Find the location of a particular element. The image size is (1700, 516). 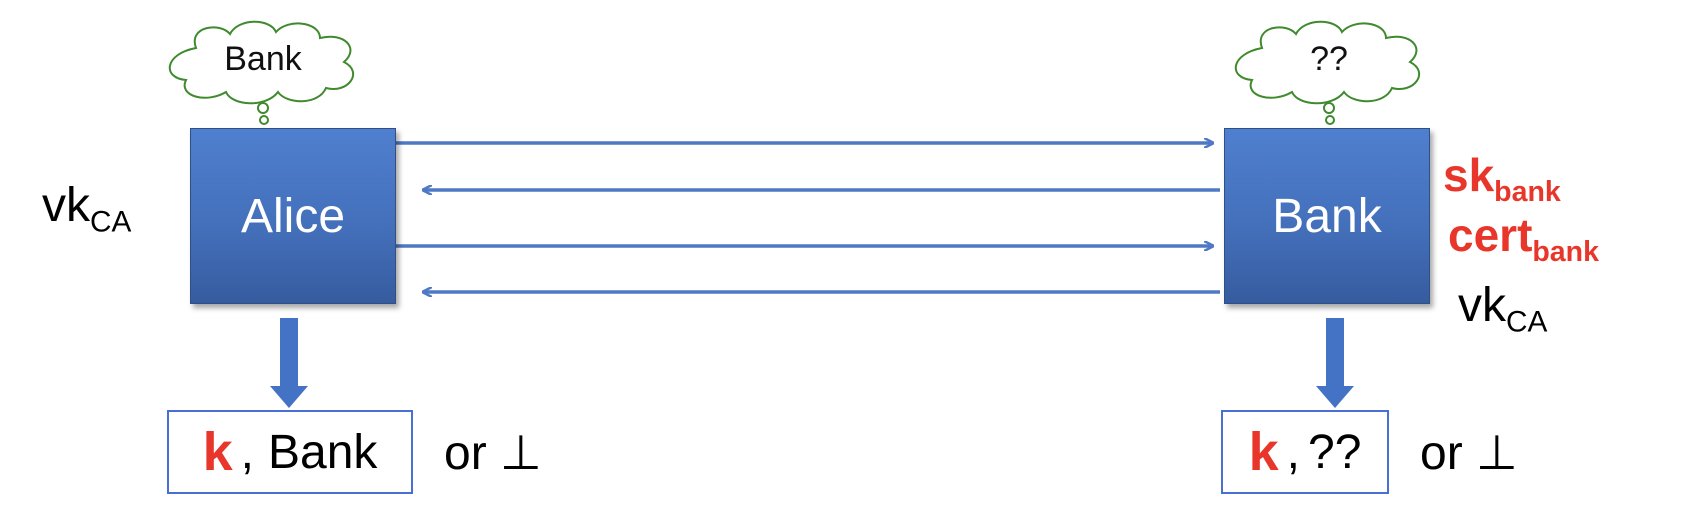

bank-or-fail: or ⊥ is located at coordinates (1469, 453).